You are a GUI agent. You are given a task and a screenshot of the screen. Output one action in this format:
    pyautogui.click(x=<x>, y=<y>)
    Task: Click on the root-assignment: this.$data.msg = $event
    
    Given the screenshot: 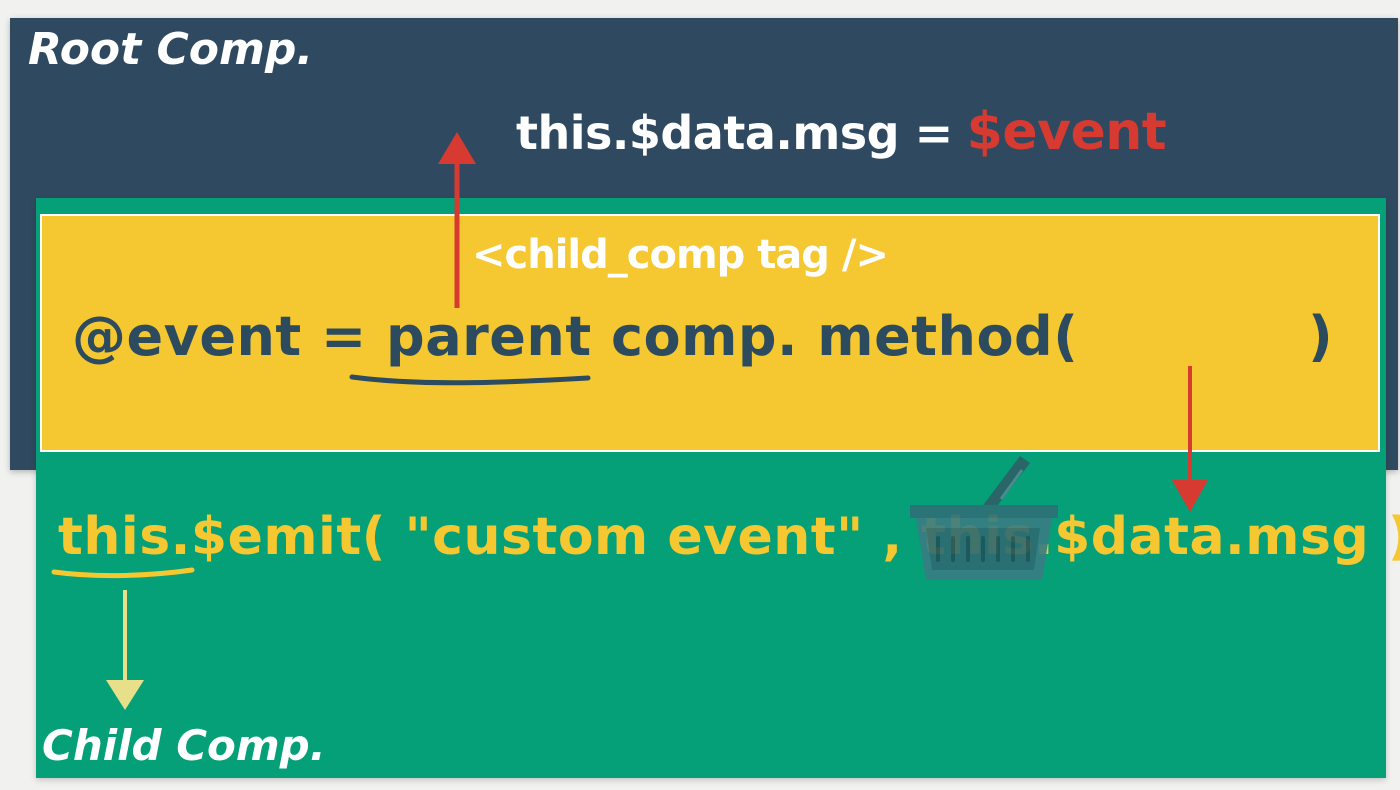 What is the action you would take?
    pyautogui.click(x=841, y=132)
    